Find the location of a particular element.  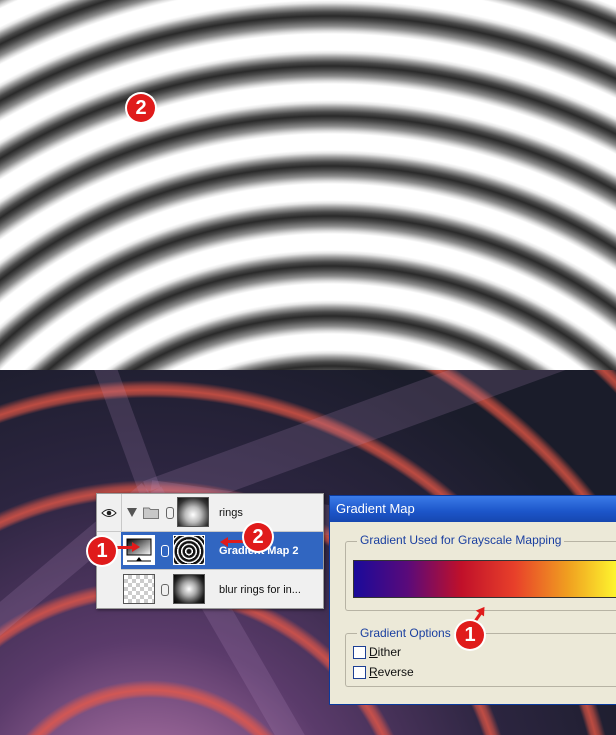

step-badge-1-dialog: 1 is located at coordinates (470, 635).